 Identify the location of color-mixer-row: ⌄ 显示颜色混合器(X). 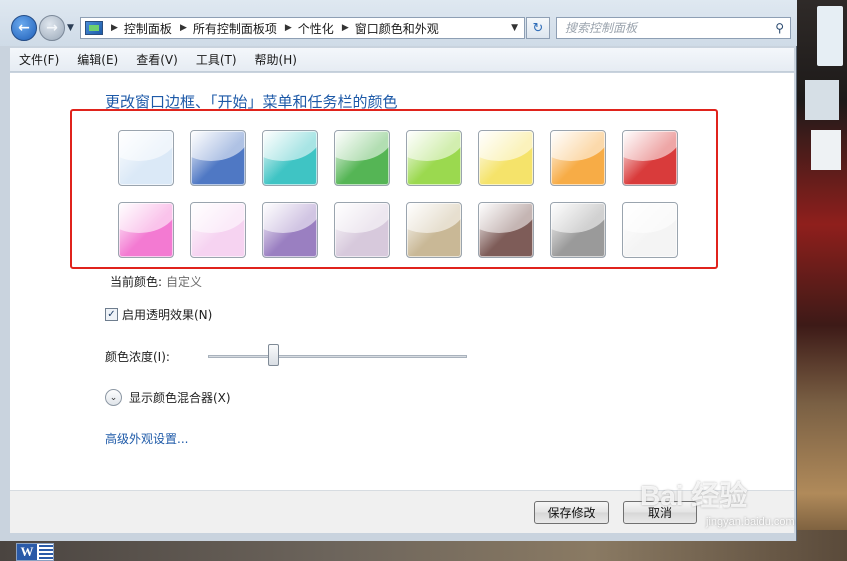
(168, 397).